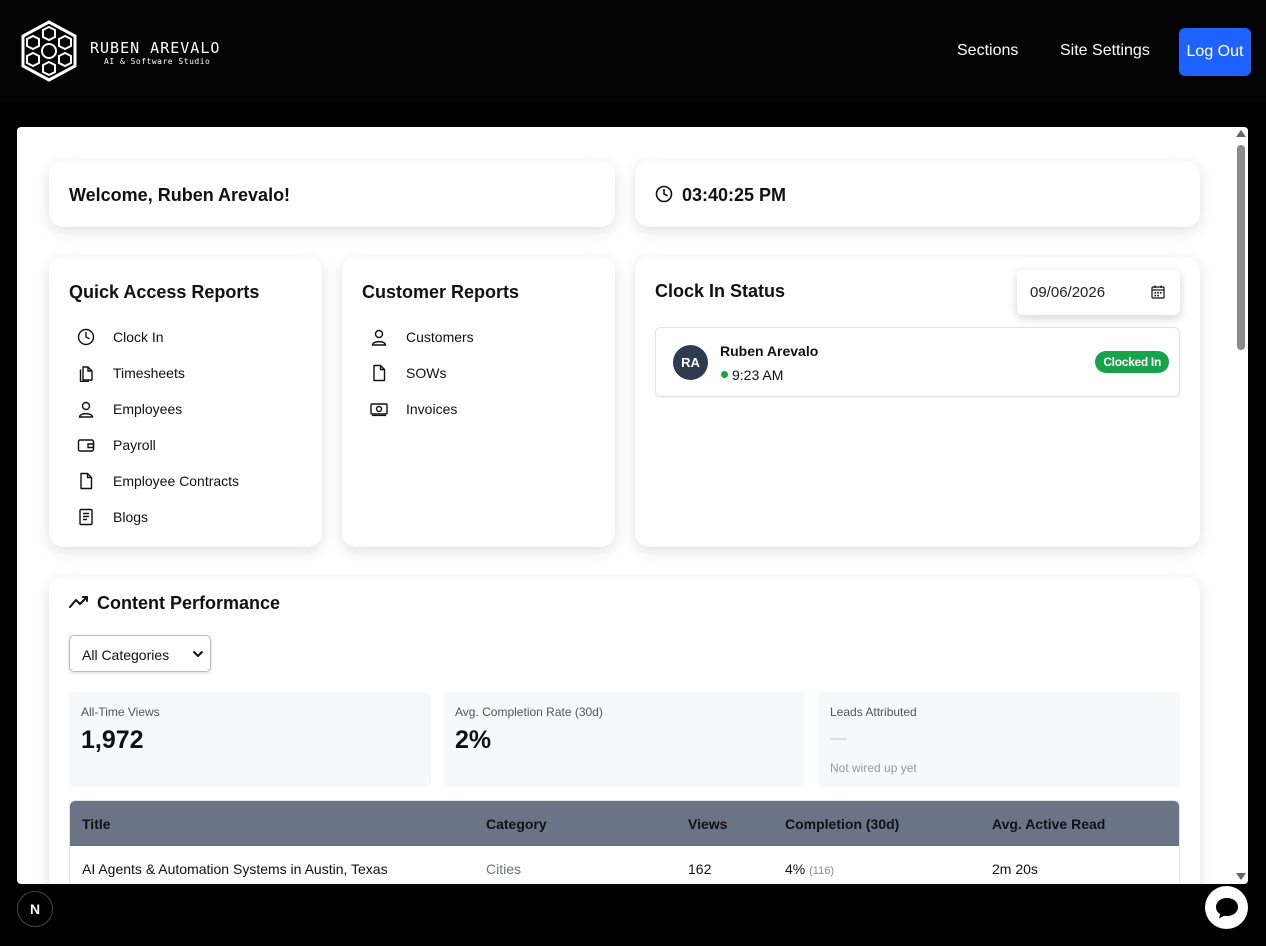  Describe the element at coordinates (86, 374) in the screenshot. I see `documents-icon` at that location.